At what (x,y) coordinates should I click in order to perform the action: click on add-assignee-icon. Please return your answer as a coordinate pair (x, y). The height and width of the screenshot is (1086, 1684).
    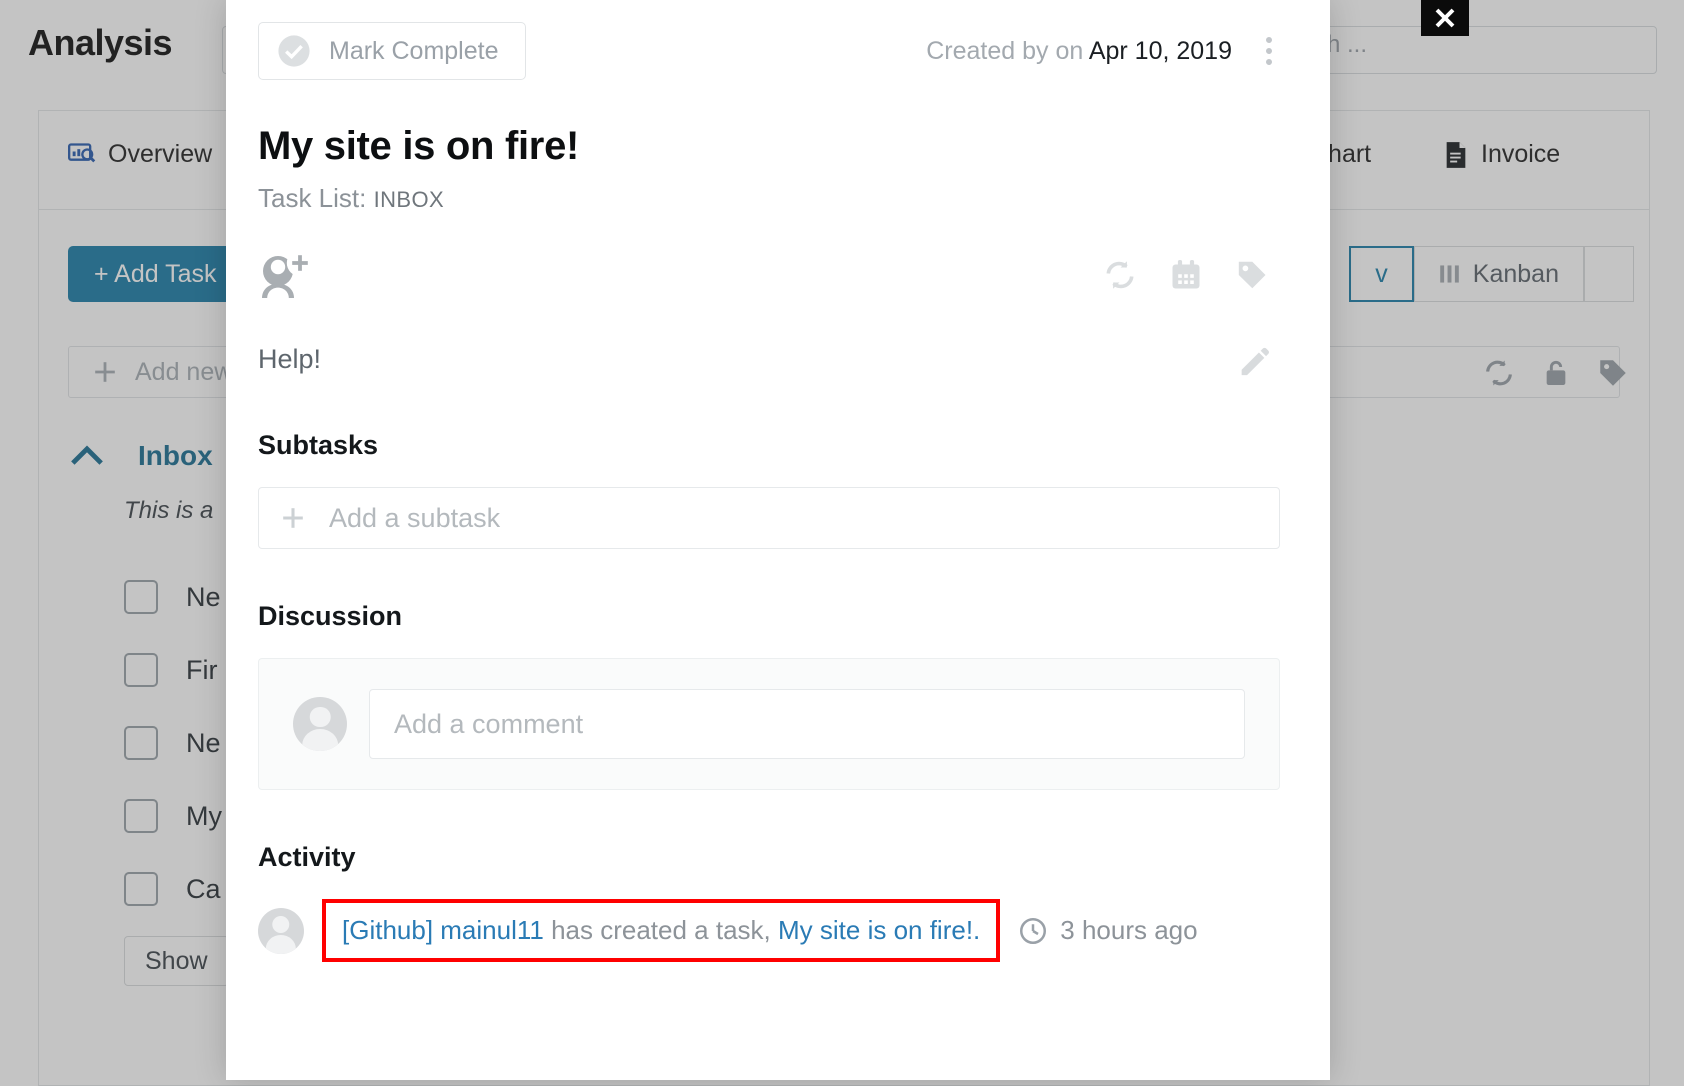
    Looking at the image, I should click on (286, 275).